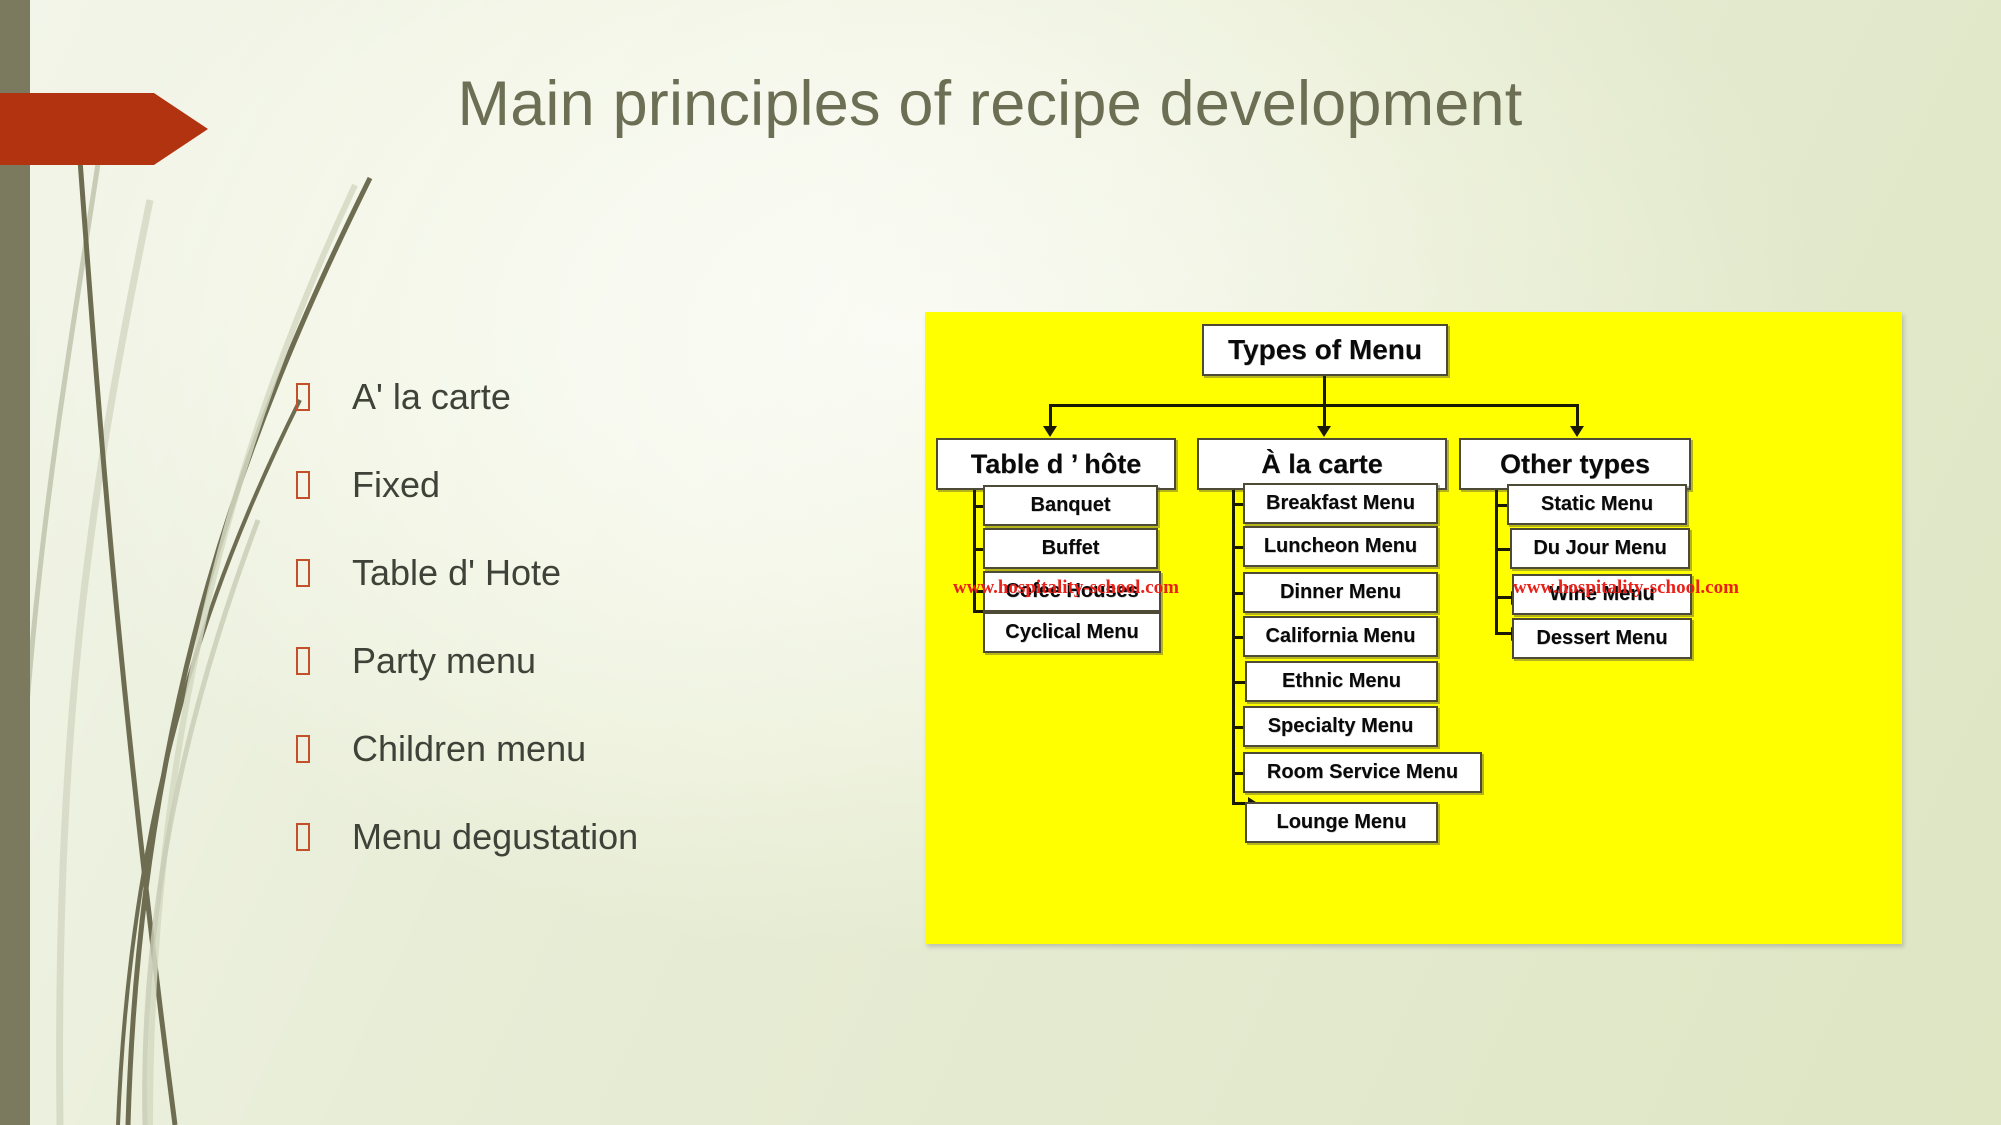  What do you see at coordinates (457, 572) in the screenshot?
I see `list-item-label: Table d' Hote` at bounding box center [457, 572].